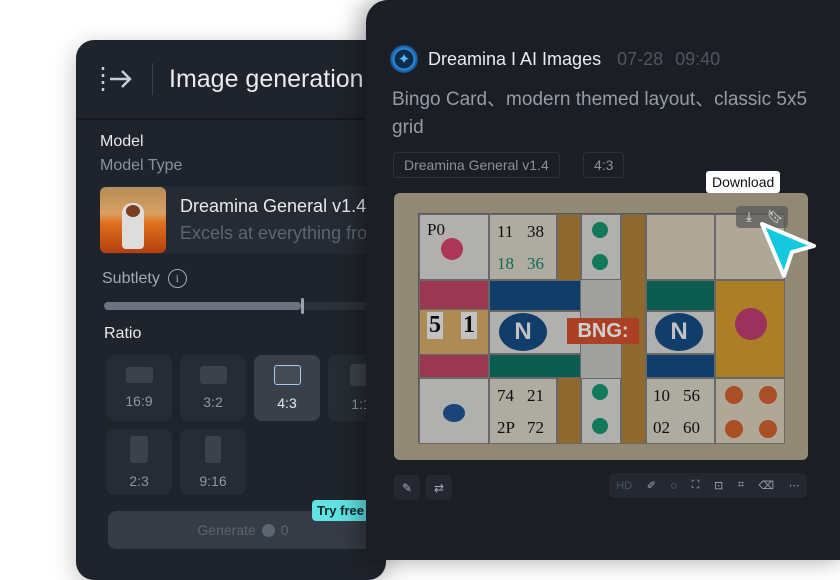 The width and height of the screenshot is (840, 580). Describe the element at coordinates (476, 165) in the screenshot. I see `model-tag: Dreamina General v1.4` at that location.